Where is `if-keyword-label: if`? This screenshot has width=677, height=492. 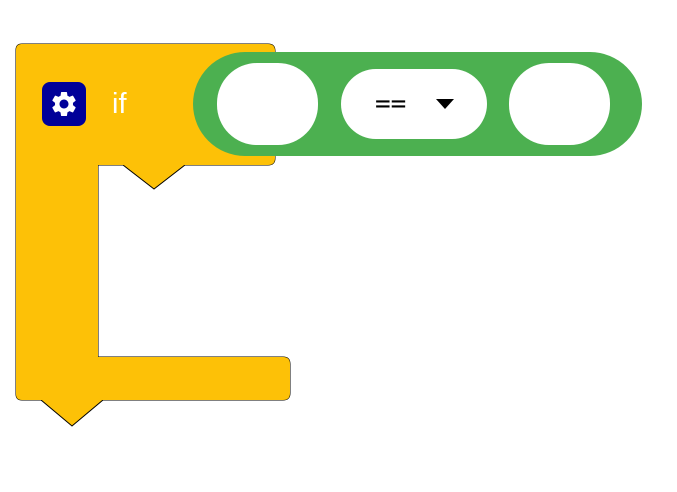
if-keyword-label: if is located at coordinates (119, 104).